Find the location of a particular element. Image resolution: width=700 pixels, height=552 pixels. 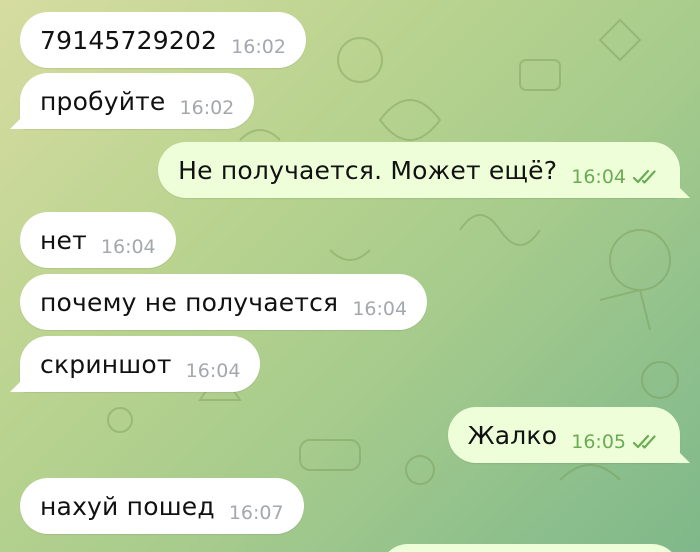

message-text: 79145729202 is located at coordinates (129, 40).